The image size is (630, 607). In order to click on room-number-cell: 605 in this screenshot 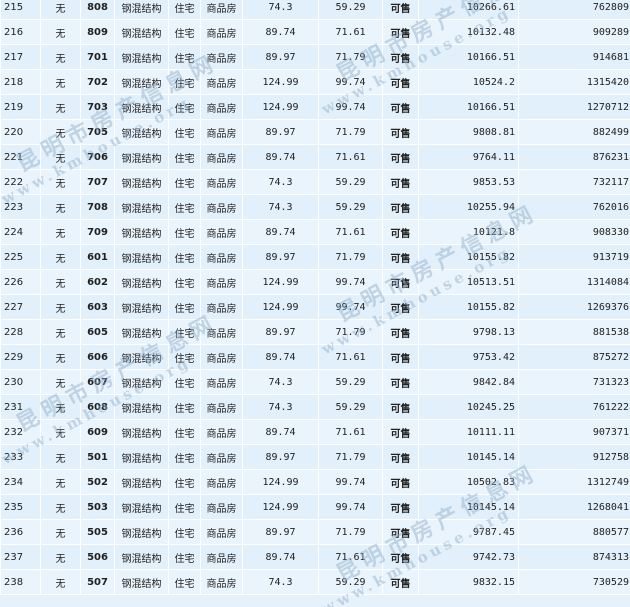, I will do `click(97, 332)`.